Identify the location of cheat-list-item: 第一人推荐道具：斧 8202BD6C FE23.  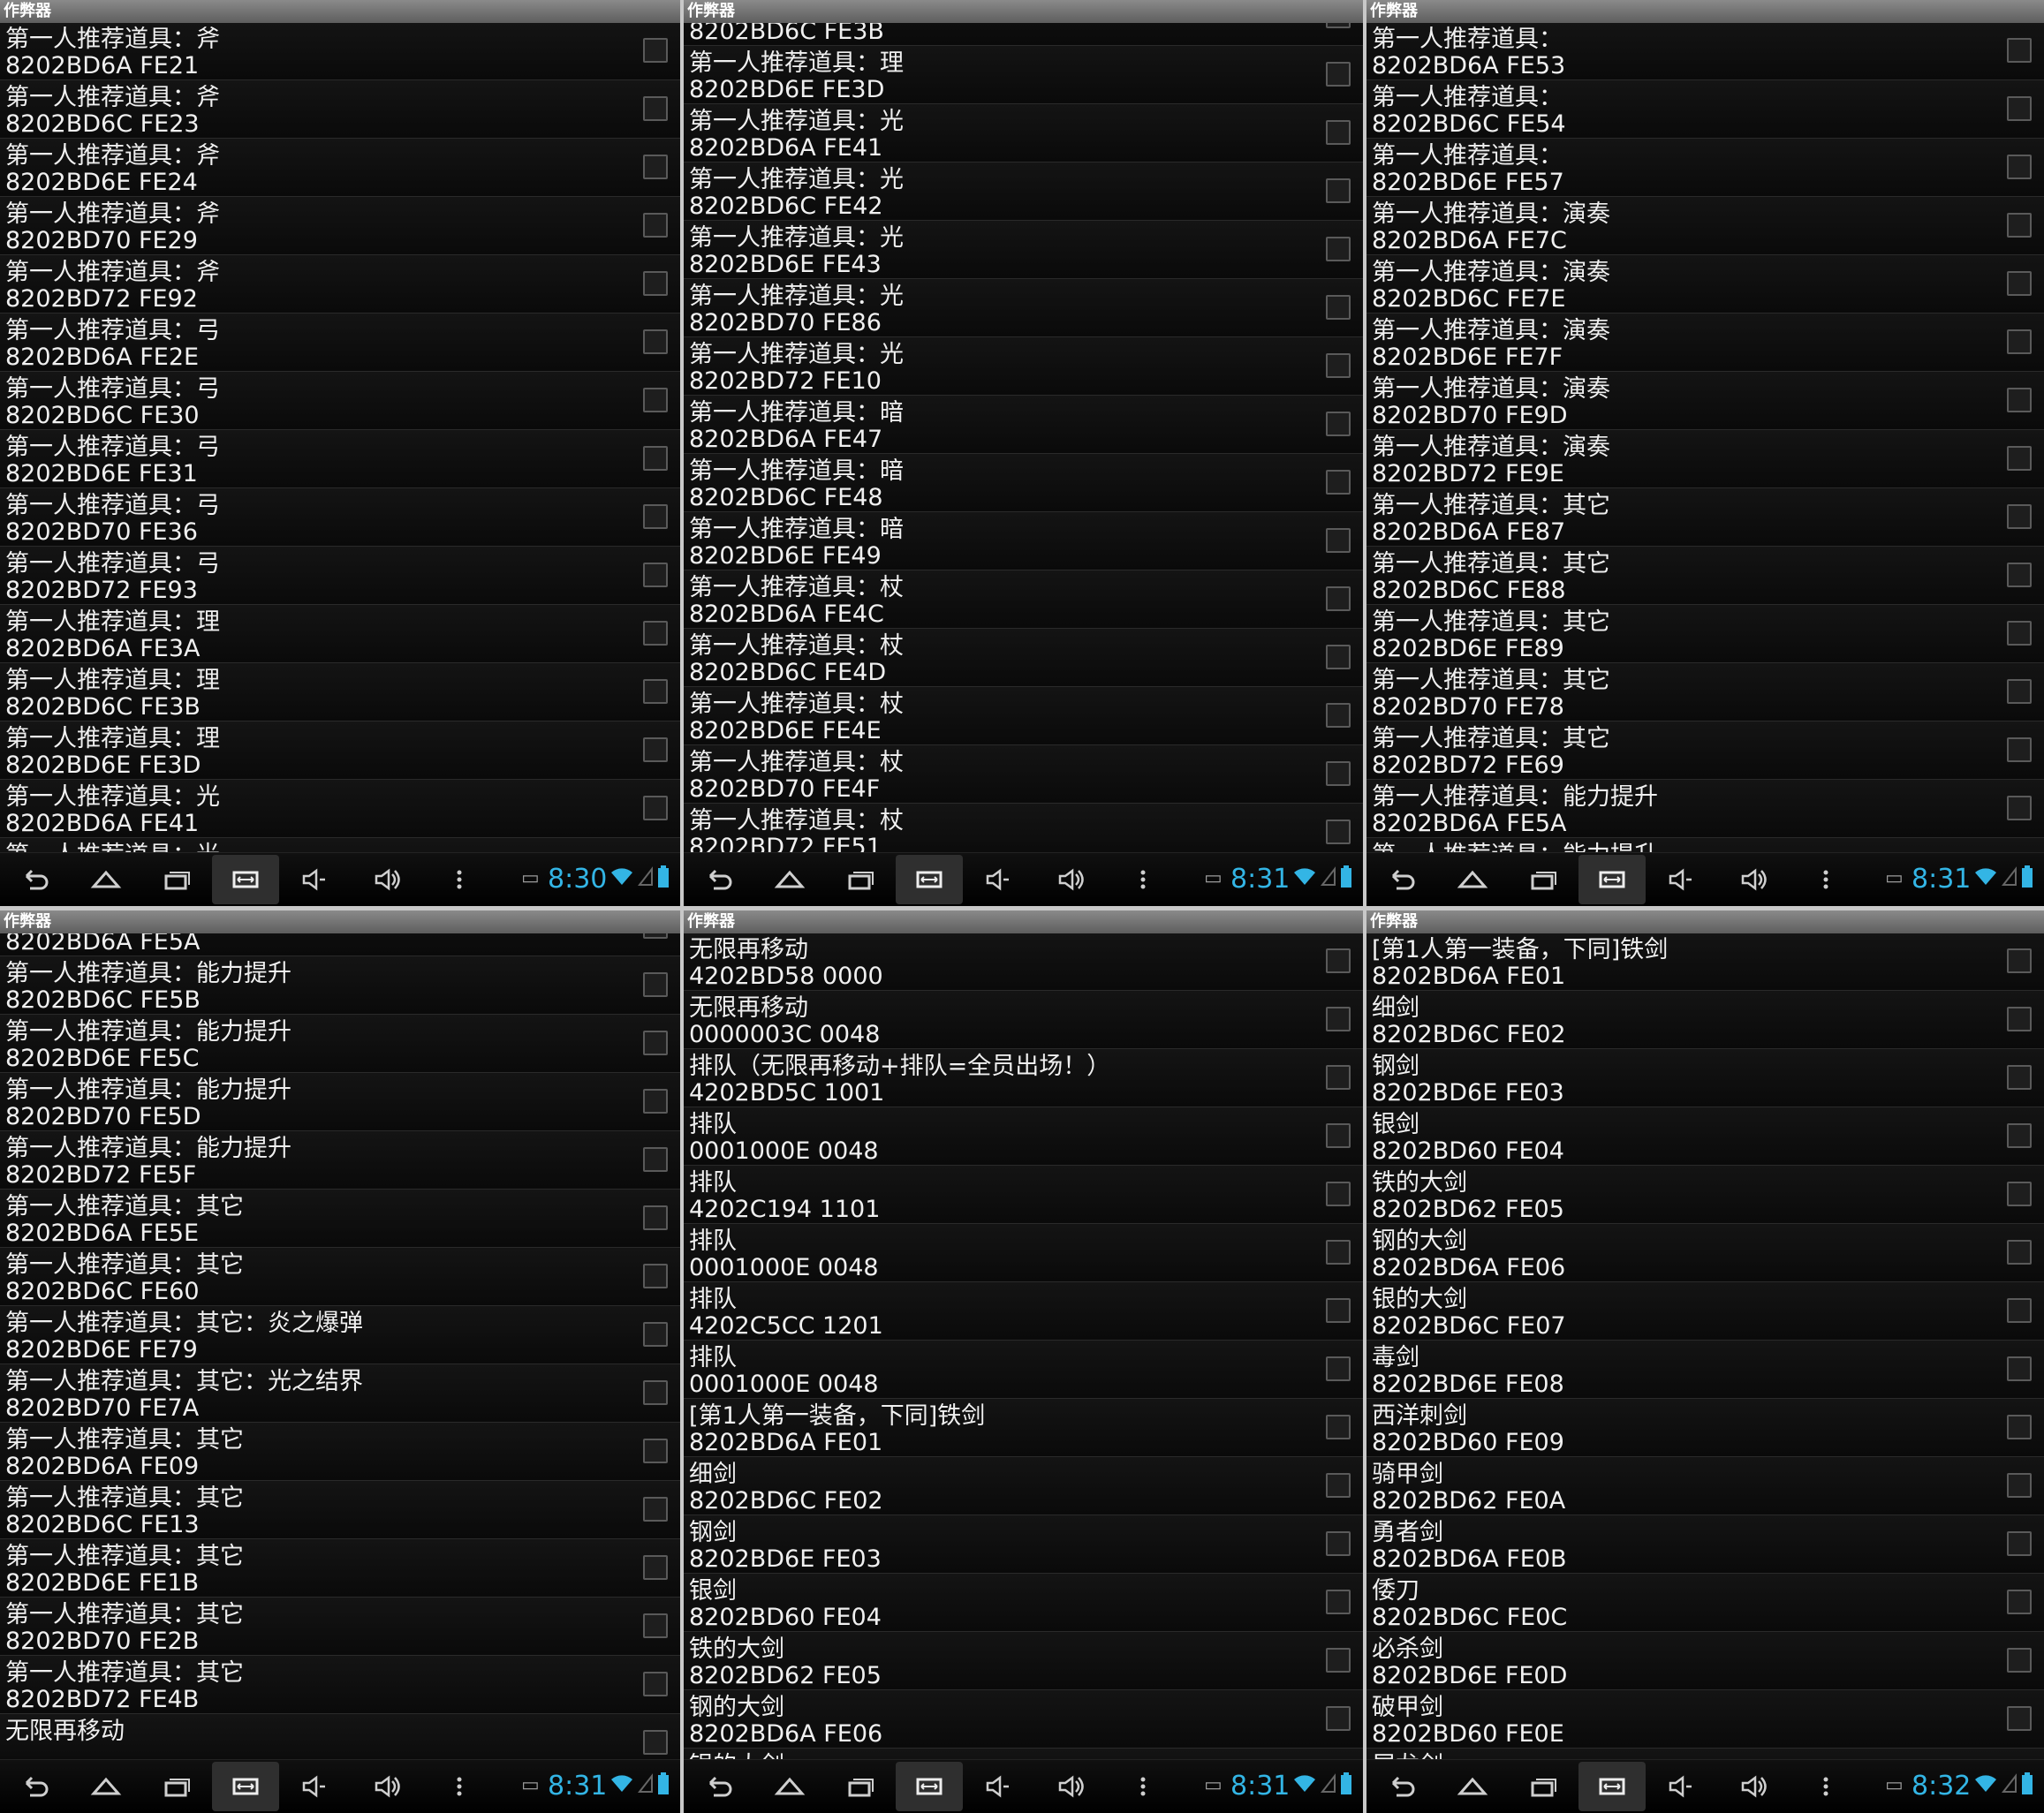
(340, 109).